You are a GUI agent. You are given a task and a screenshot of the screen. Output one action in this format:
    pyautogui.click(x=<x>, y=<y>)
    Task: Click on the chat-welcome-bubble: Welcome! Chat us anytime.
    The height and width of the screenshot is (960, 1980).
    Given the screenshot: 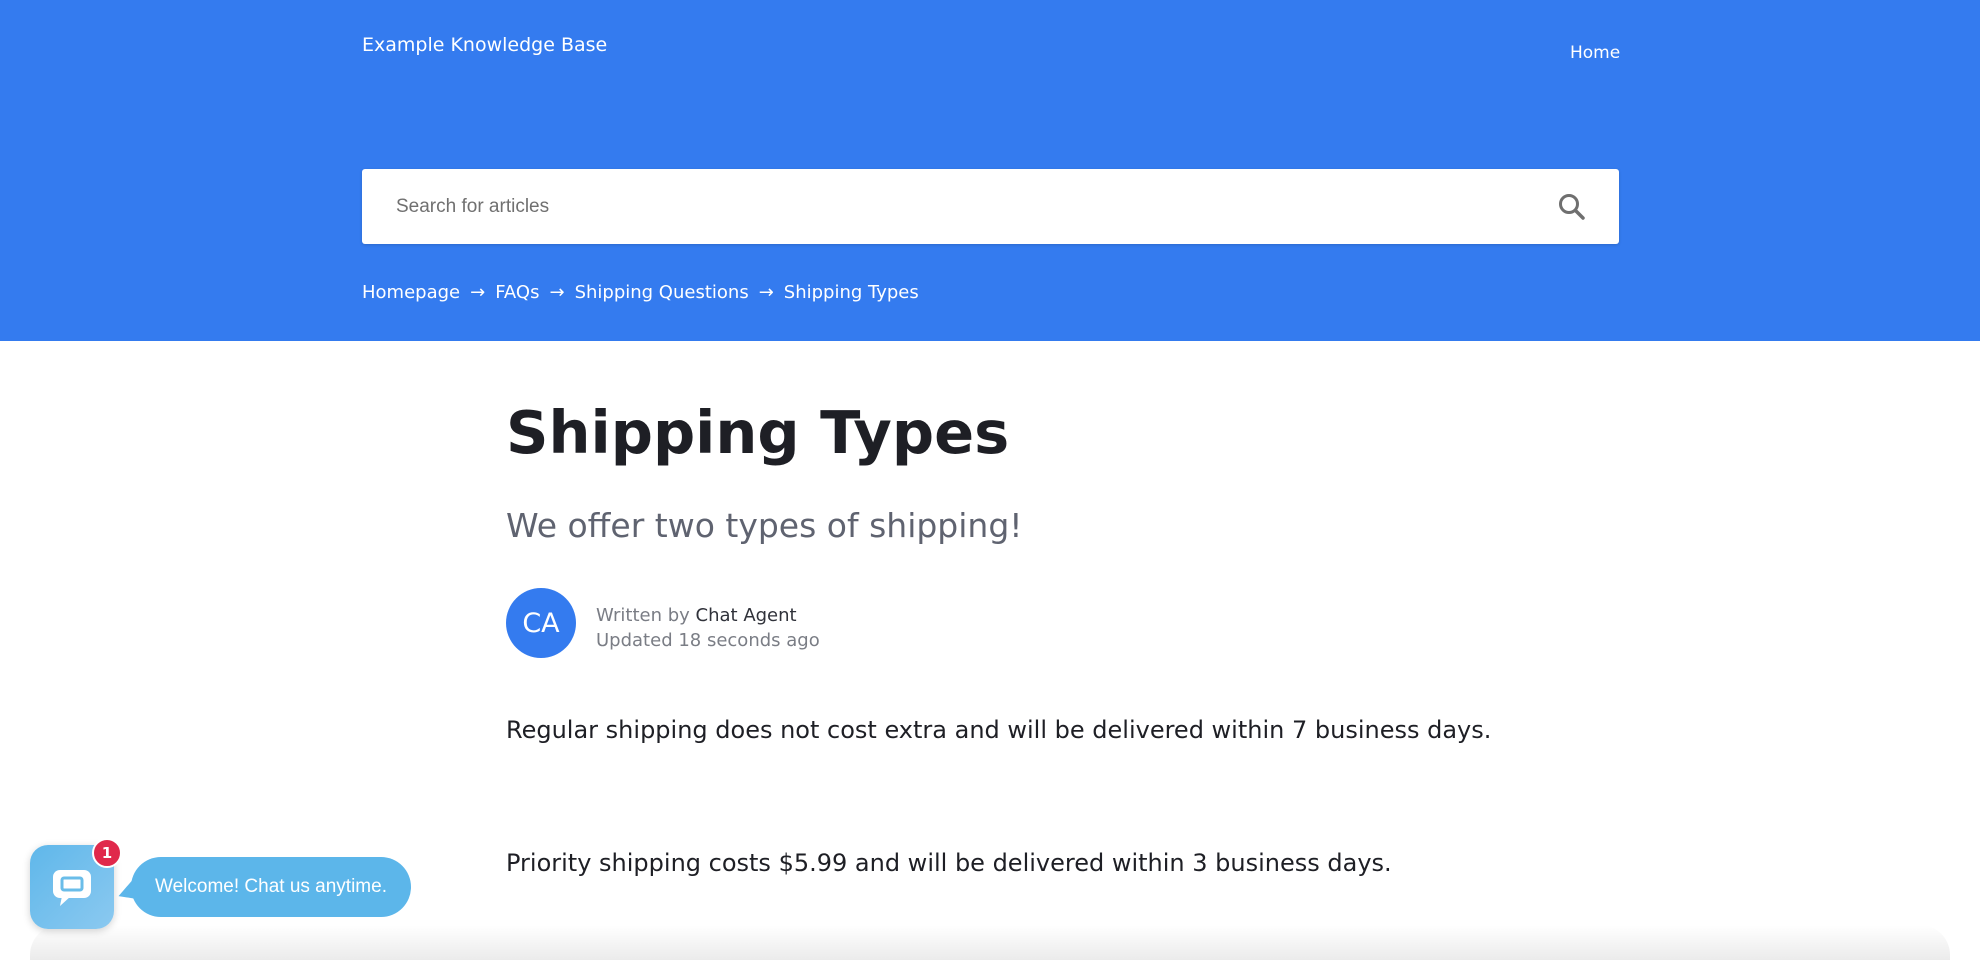 What is the action you would take?
    pyautogui.click(x=271, y=887)
    